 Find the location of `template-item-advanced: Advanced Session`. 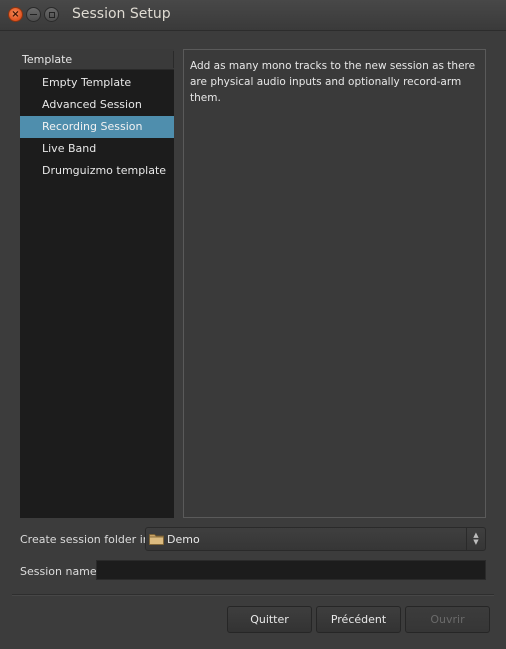

template-item-advanced: Advanced Session is located at coordinates (97, 105).